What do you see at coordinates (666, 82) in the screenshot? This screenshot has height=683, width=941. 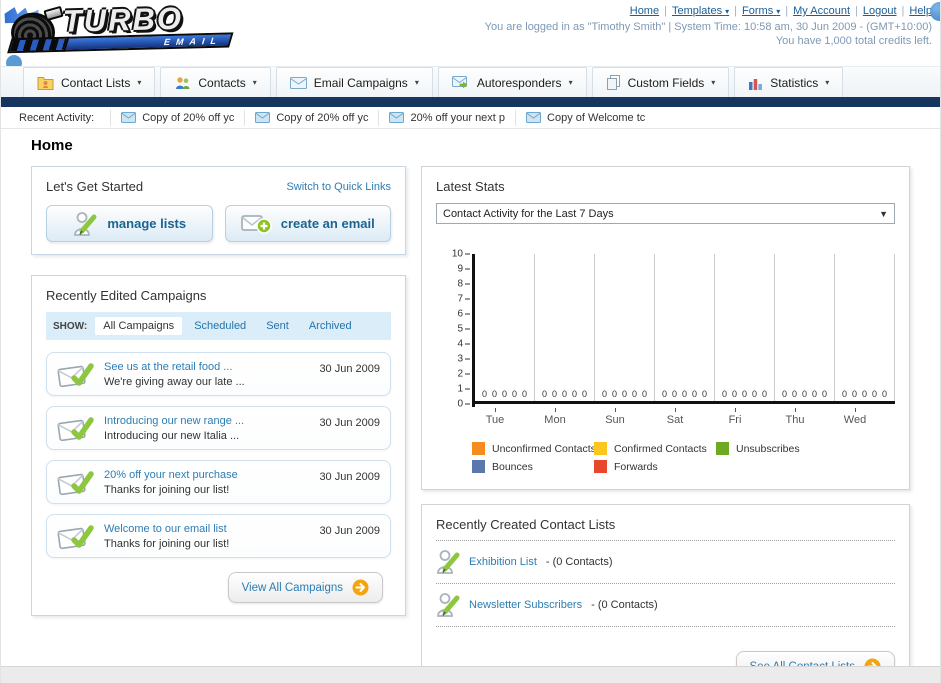 I see `nav-tab-label: Custom Fields` at bounding box center [666, 82].